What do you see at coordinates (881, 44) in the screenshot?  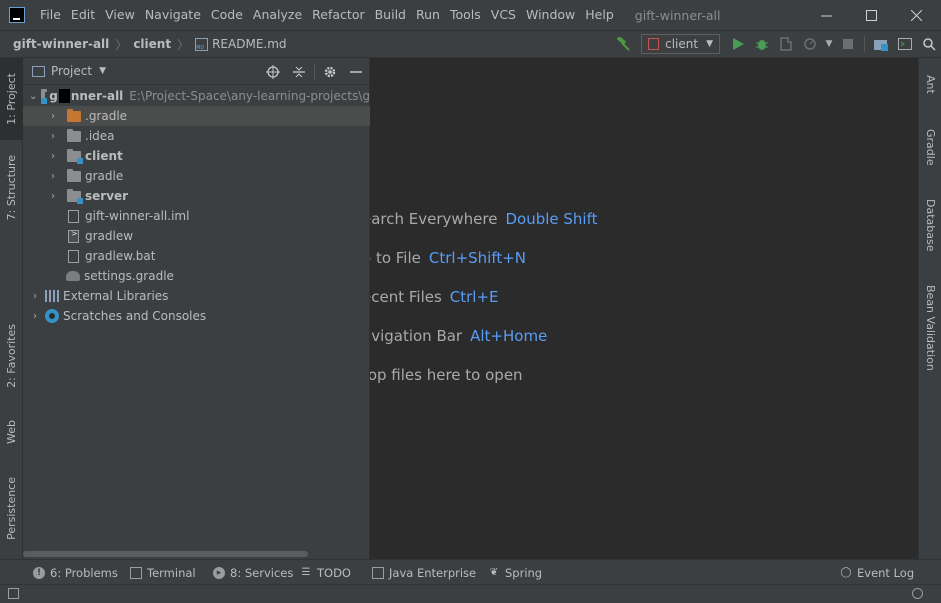 I see `project-structure-button` at bounding box center [881, 44].